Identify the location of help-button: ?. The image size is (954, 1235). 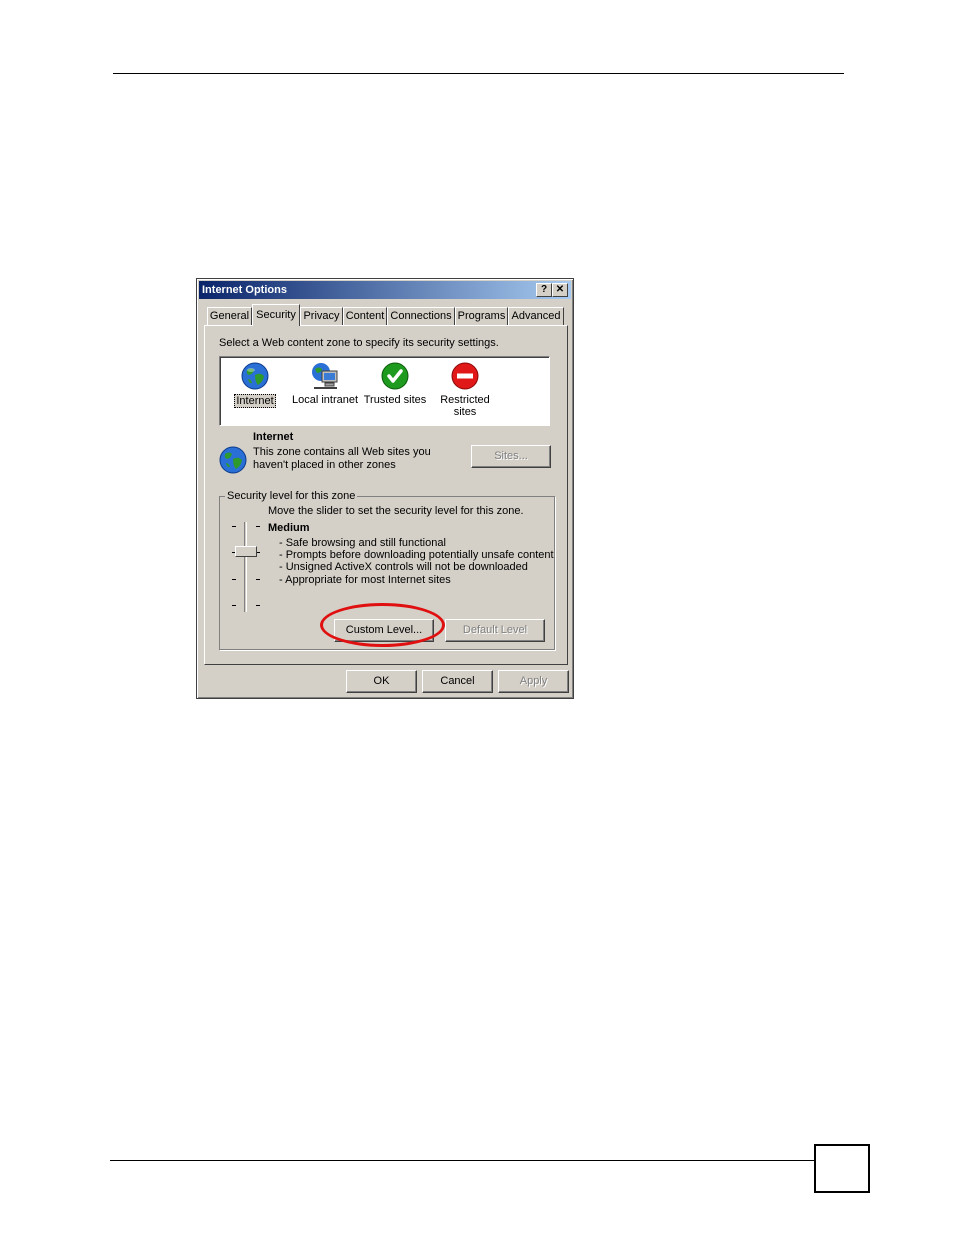
(544, 290).